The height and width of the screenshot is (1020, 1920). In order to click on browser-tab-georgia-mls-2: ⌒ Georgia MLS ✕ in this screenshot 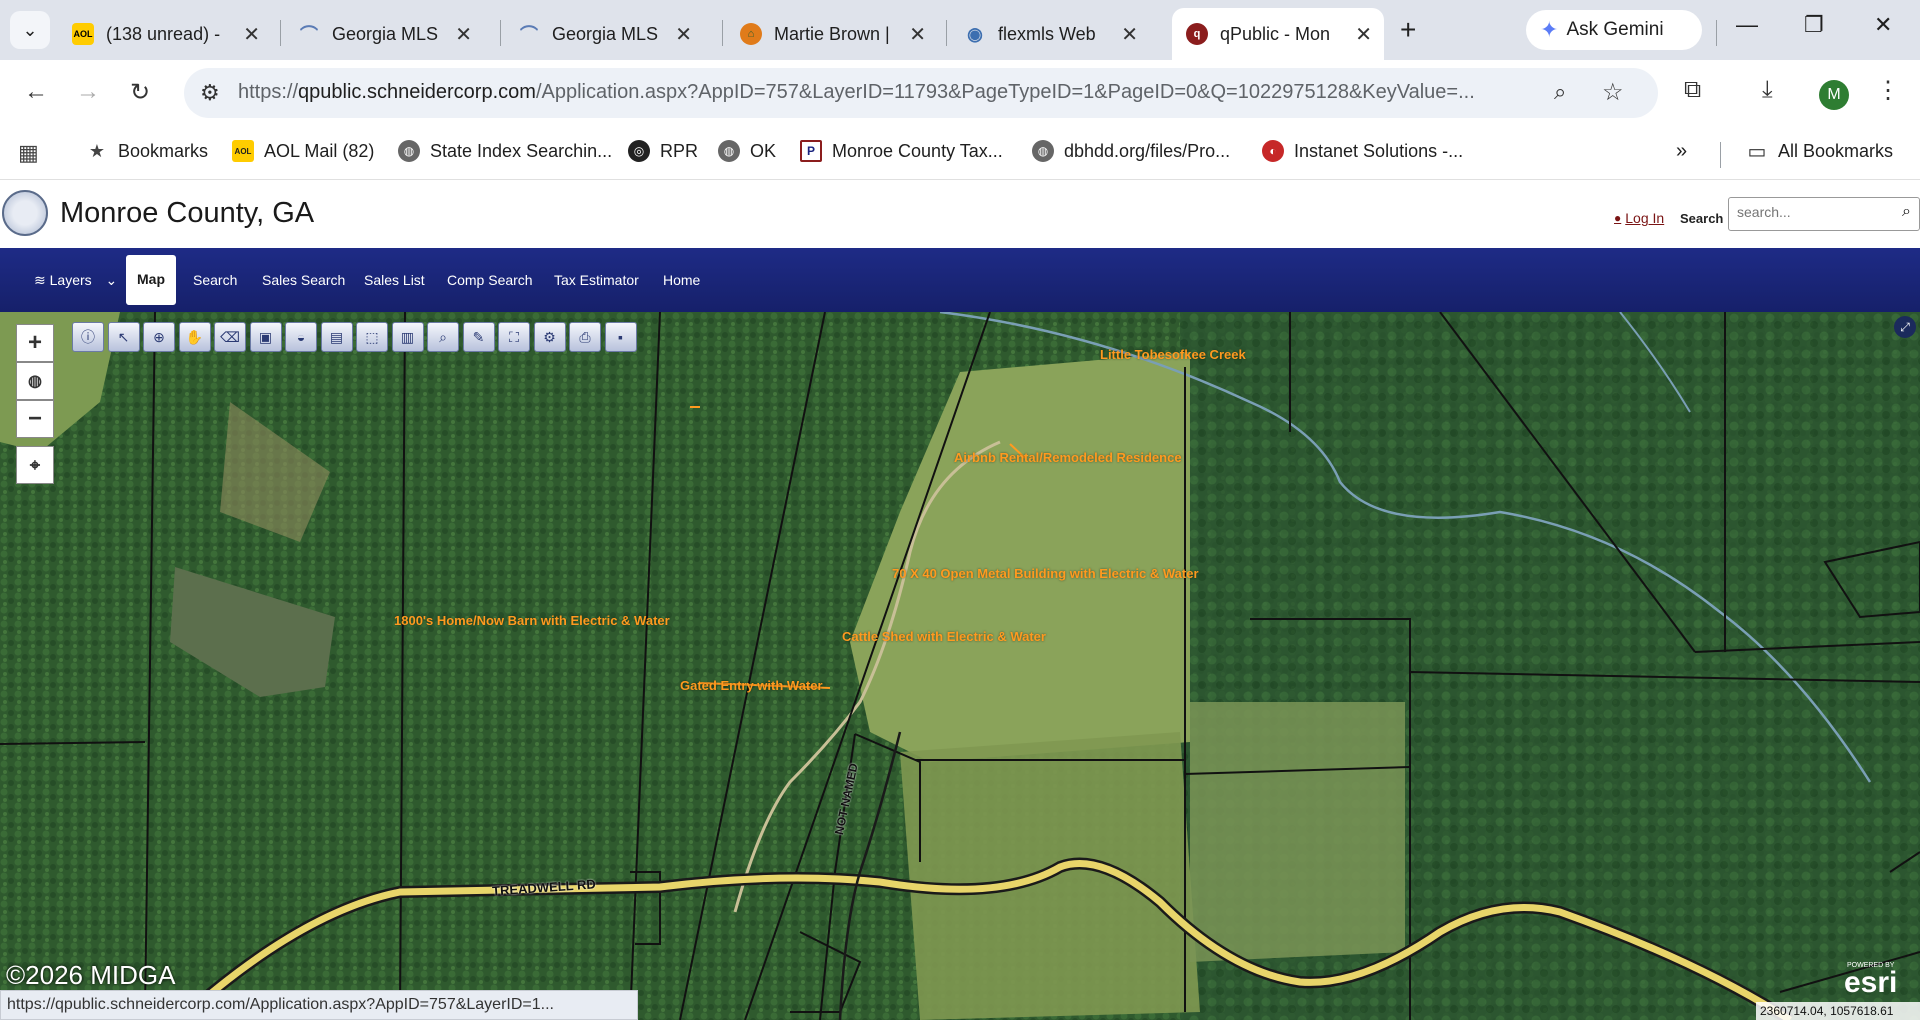, I will do `click(604, 34)`.